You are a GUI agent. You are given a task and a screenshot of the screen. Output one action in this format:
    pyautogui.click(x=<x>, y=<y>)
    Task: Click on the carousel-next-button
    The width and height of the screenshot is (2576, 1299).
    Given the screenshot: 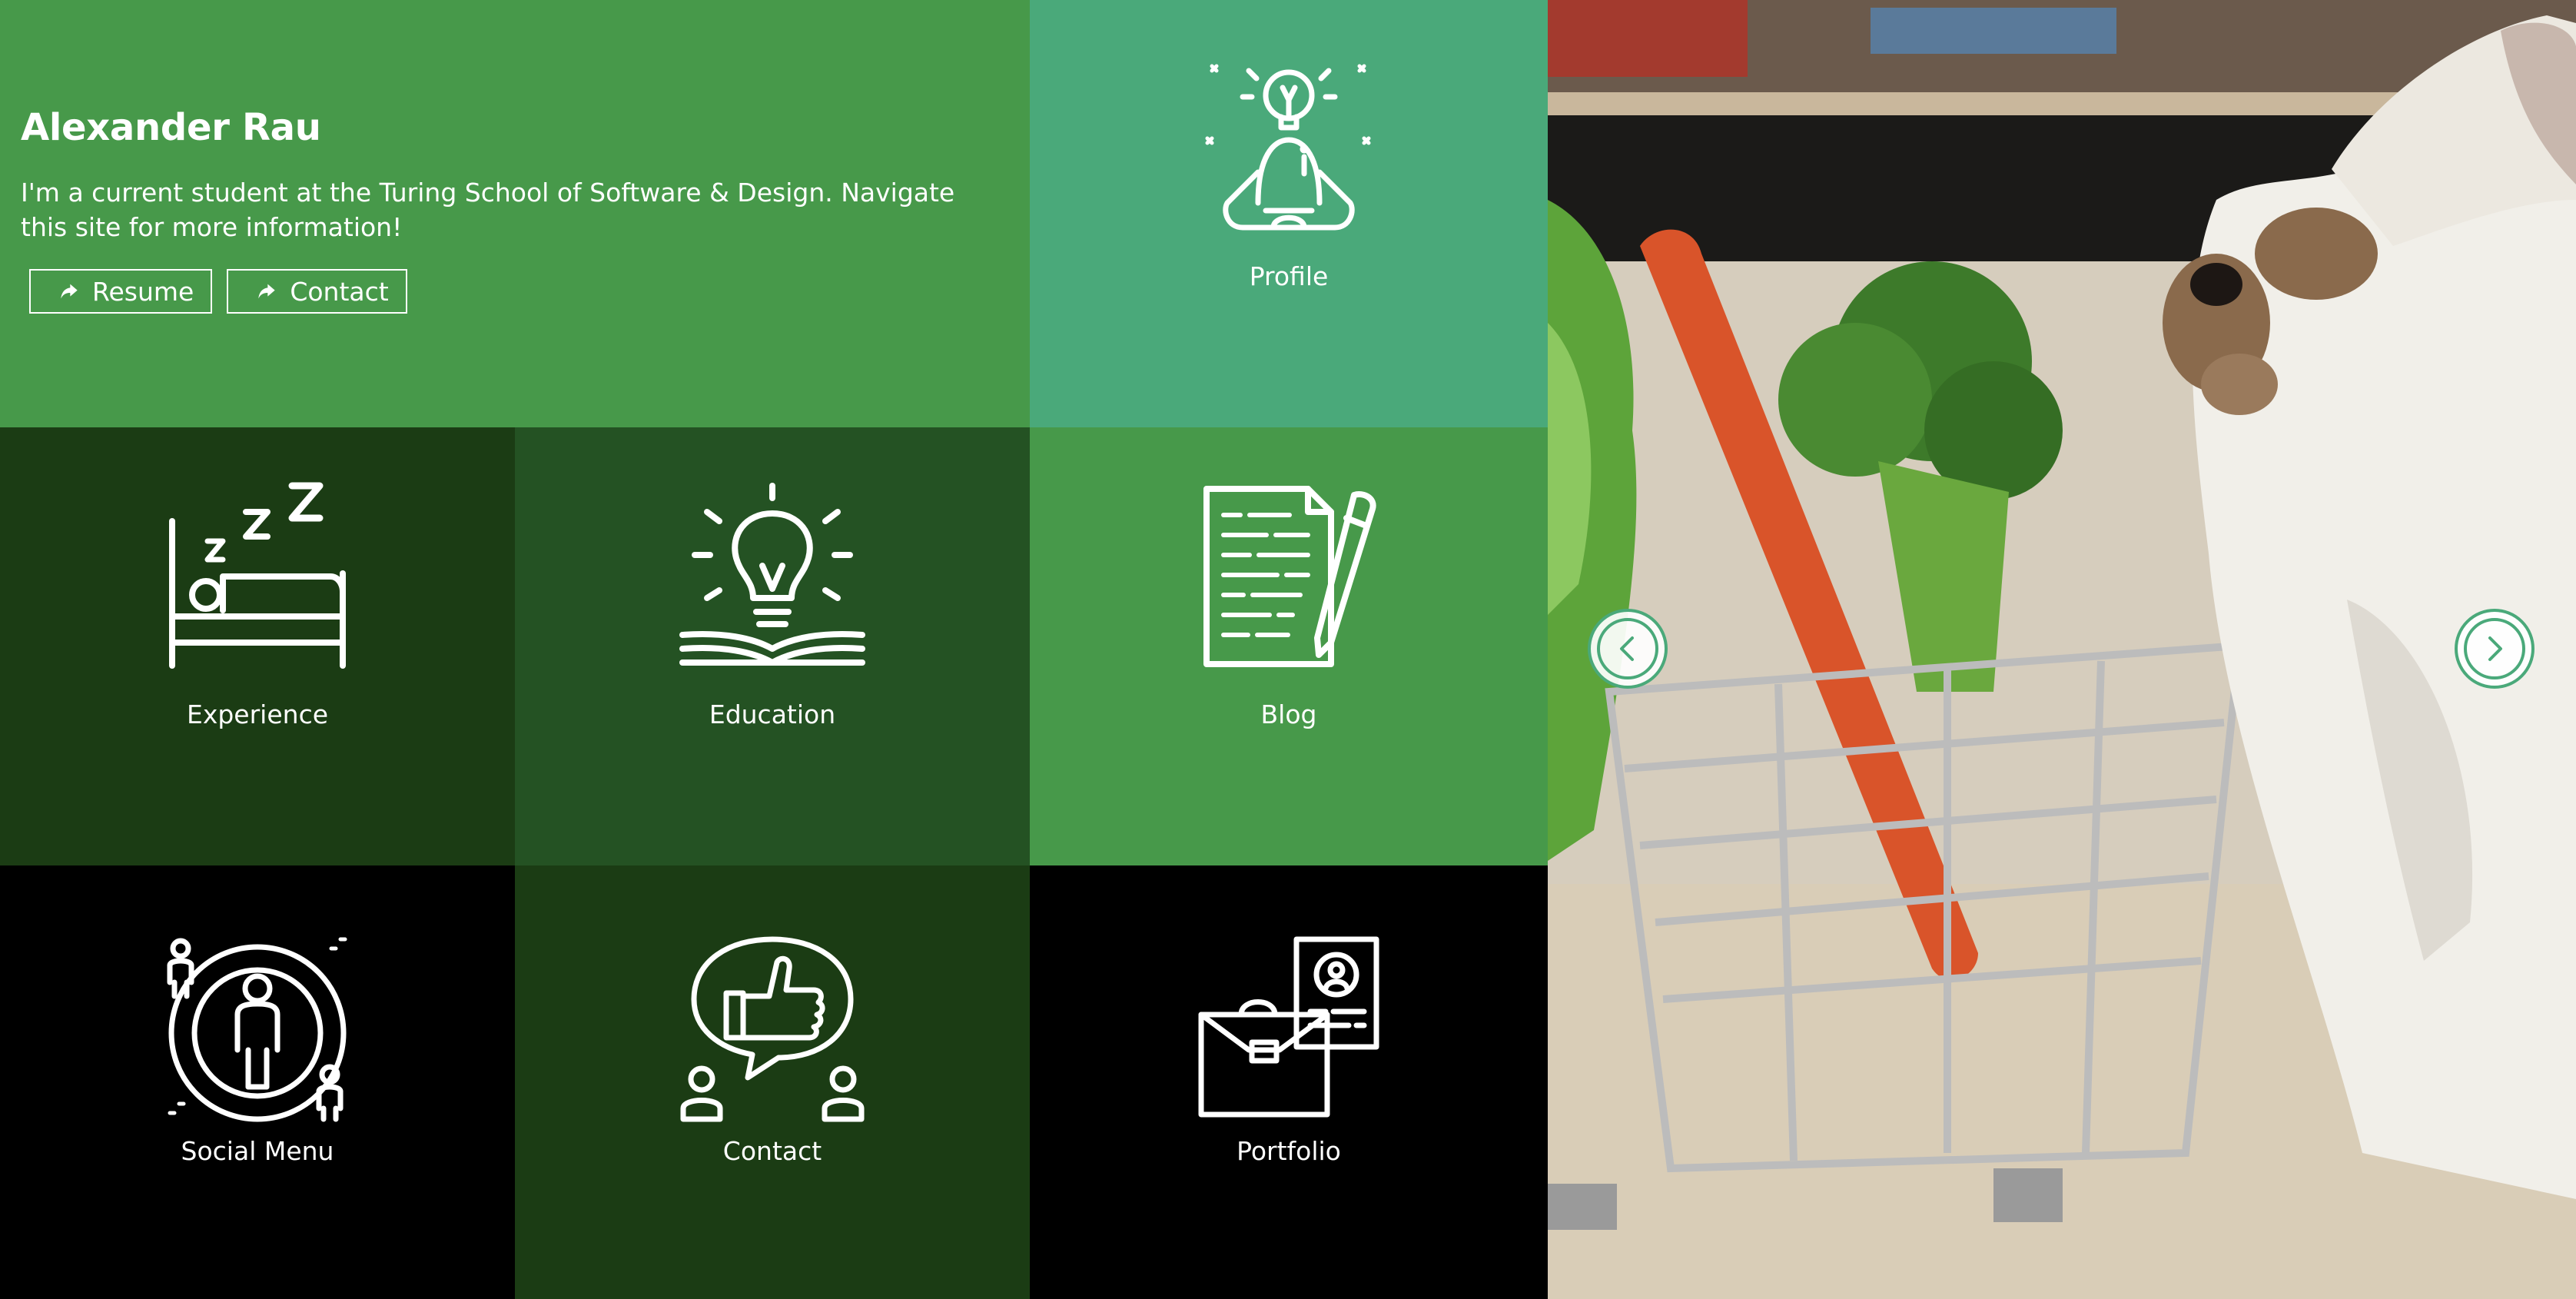 What is the action you would take?
    pyautogui.click(x=2495, y=649)
    